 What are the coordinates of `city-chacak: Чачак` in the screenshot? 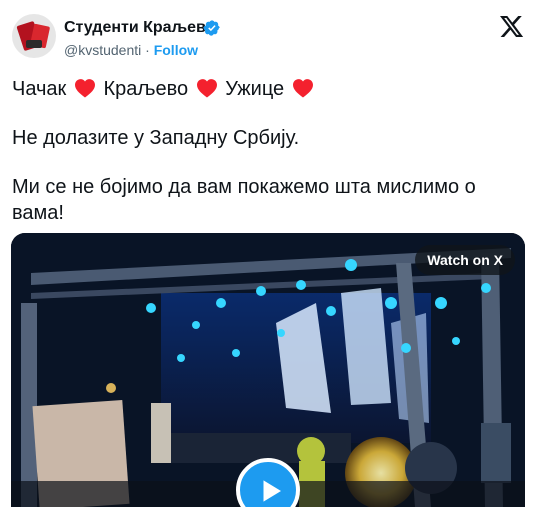 It's located at (39, 89).